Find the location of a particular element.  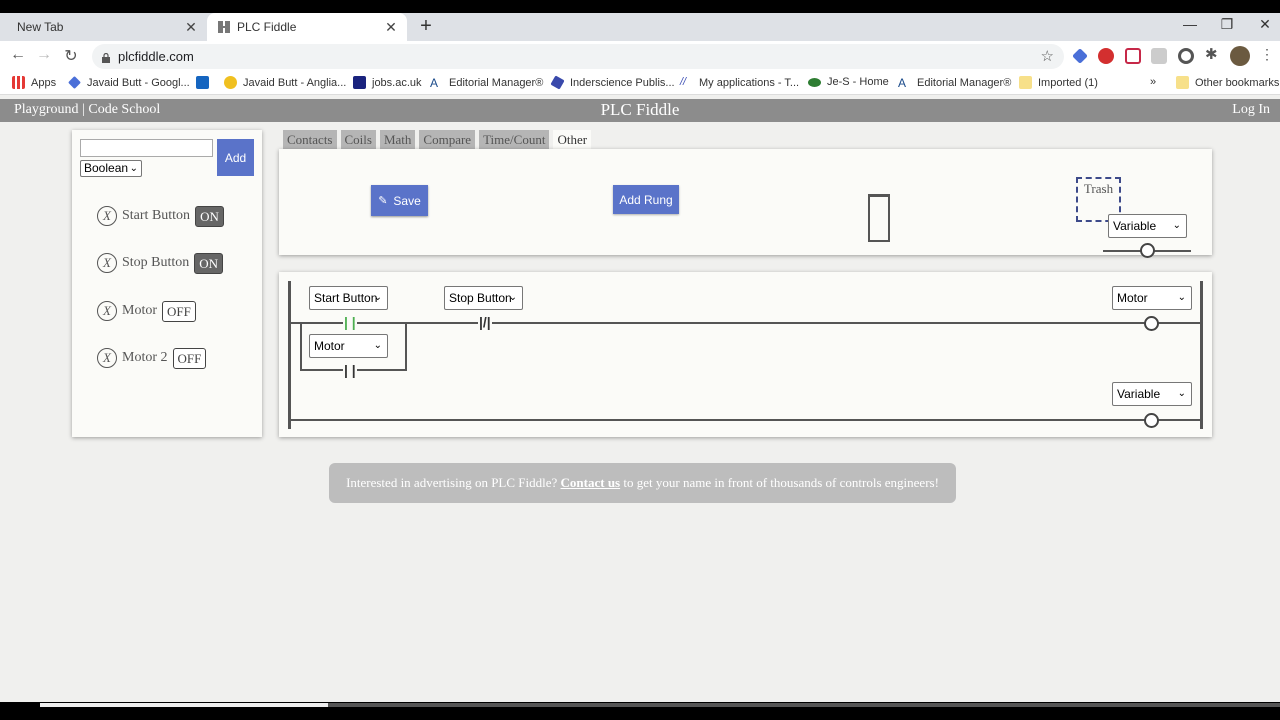

tab-other: Other is located at coordinates (572, 139).